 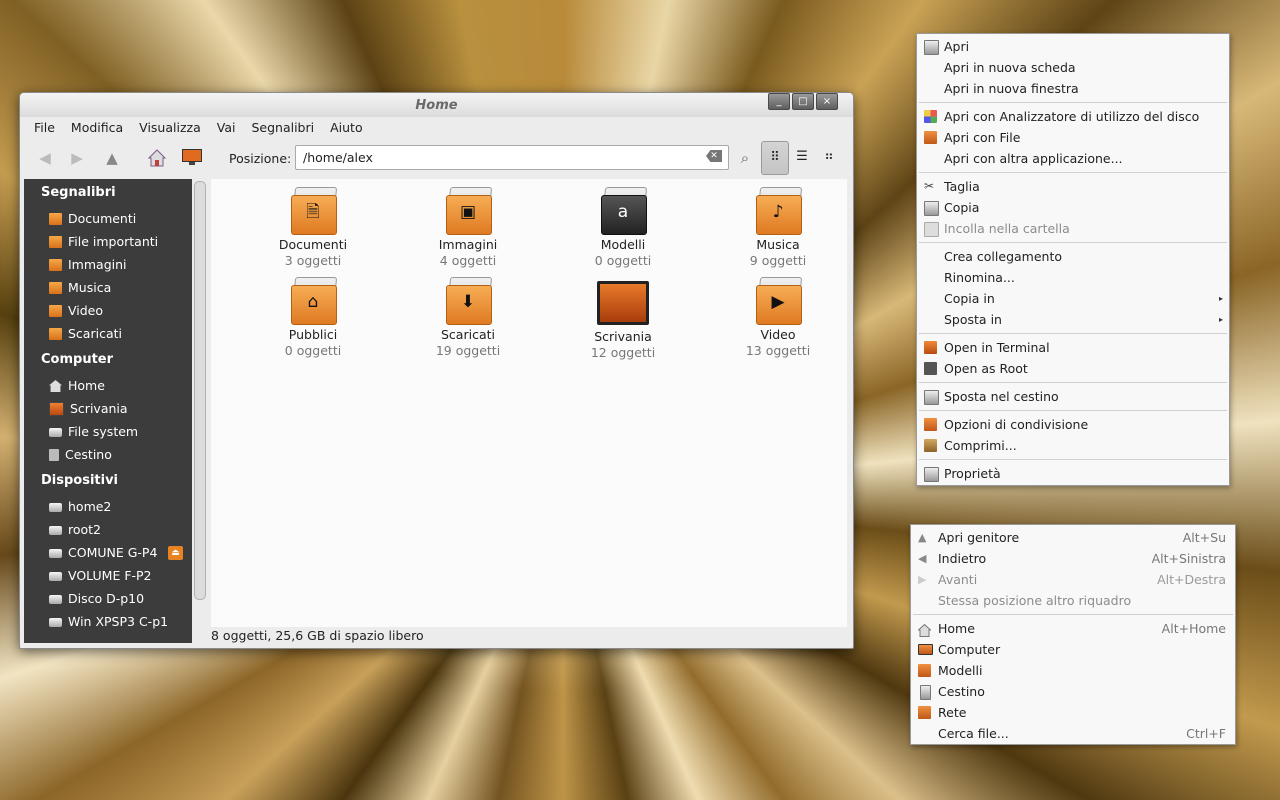 I want to click on sidebar-item-documenti: Documenti, so click(x=92, y=219).